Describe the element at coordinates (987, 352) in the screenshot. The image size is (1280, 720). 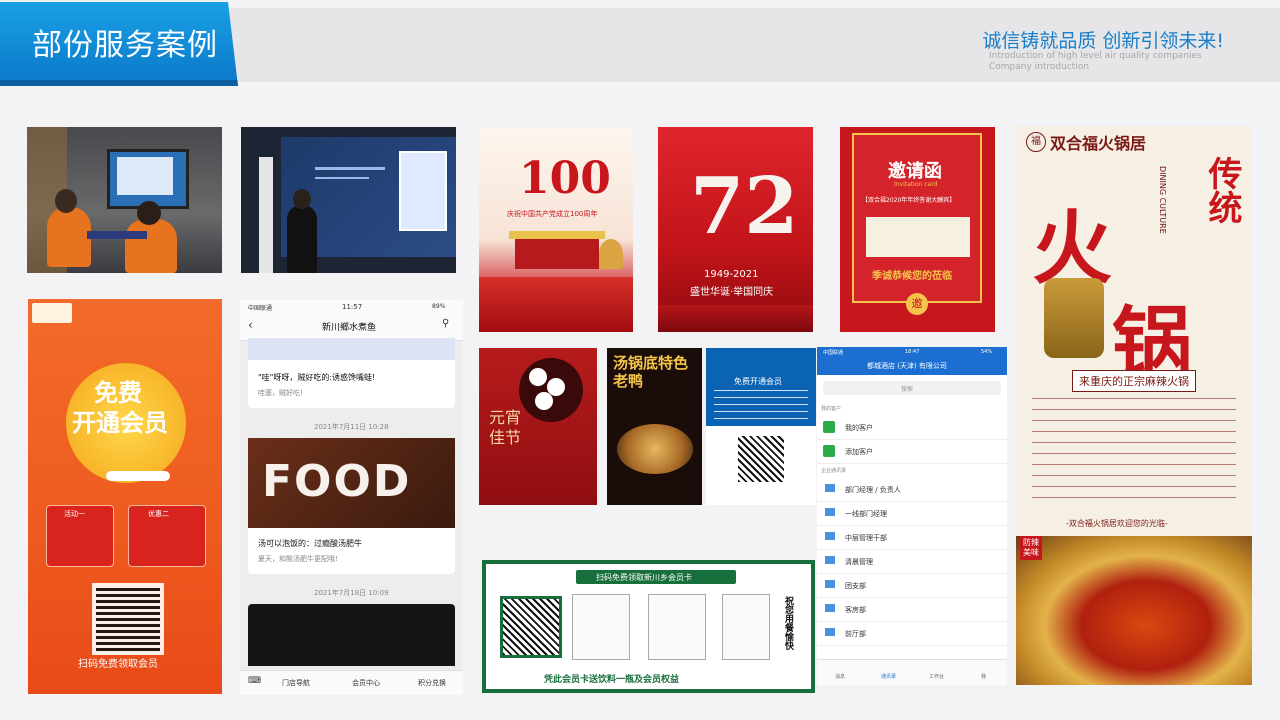
I see `phone2-status-battery: 54%` at that location.